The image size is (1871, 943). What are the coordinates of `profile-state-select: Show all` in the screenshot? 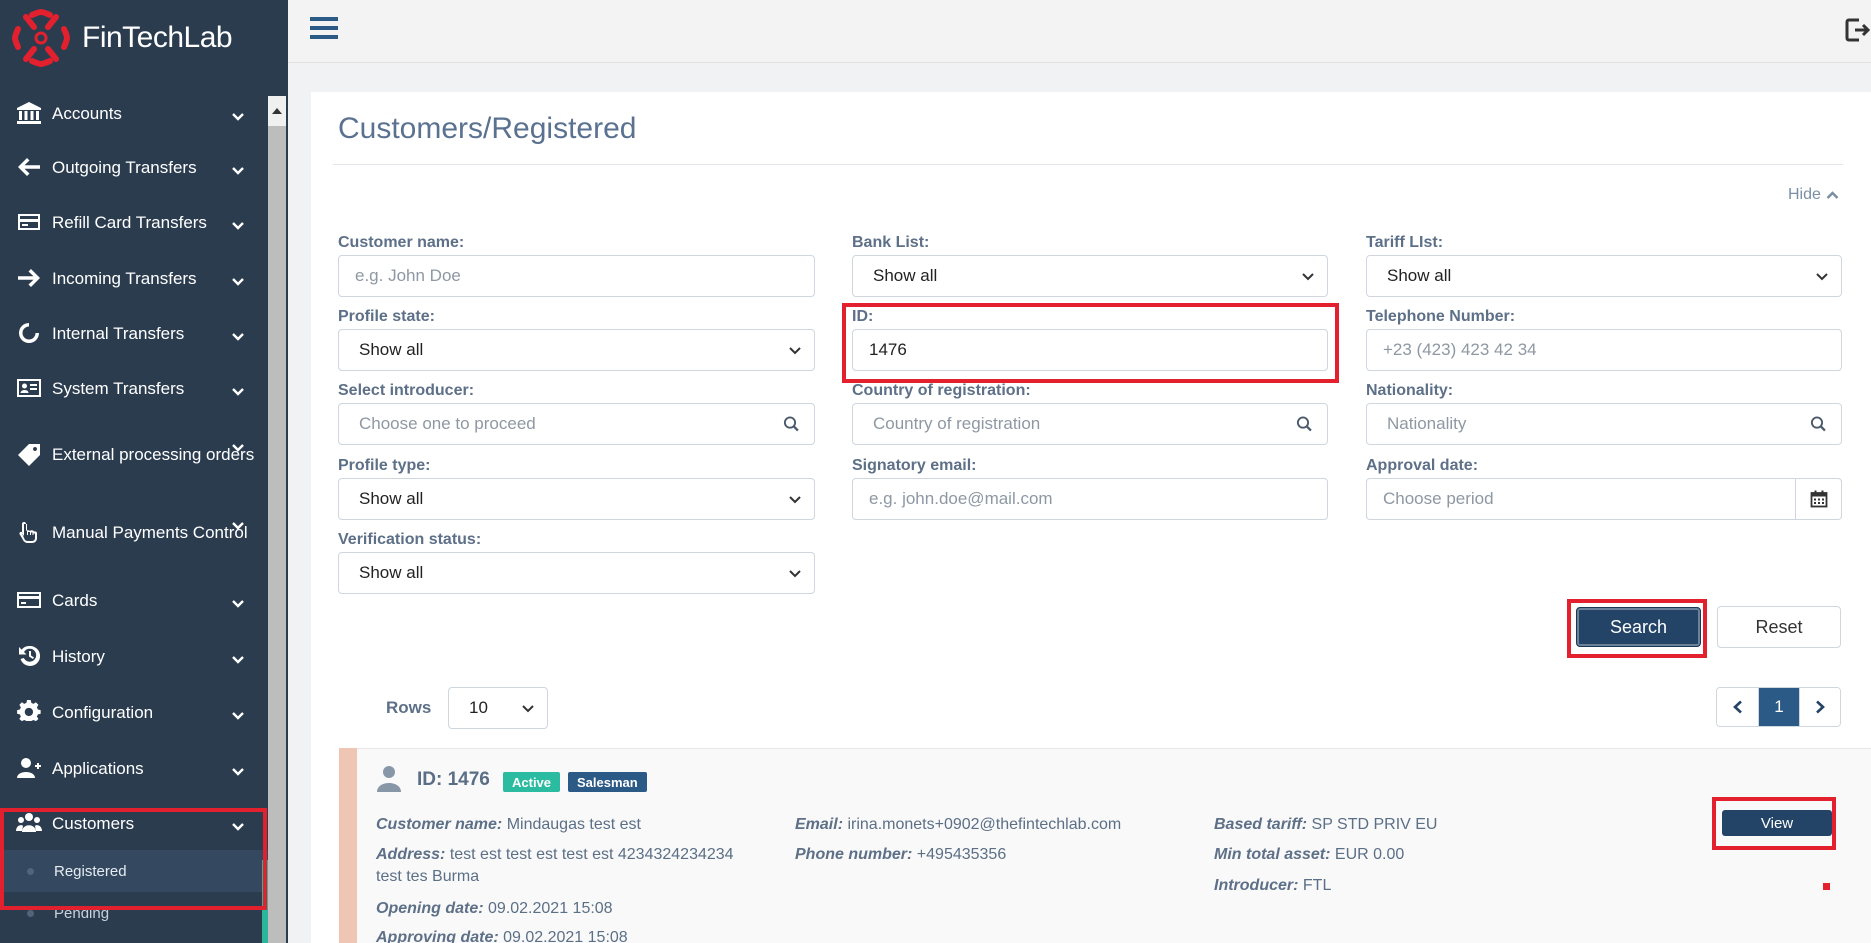 It's located at (576, 350).